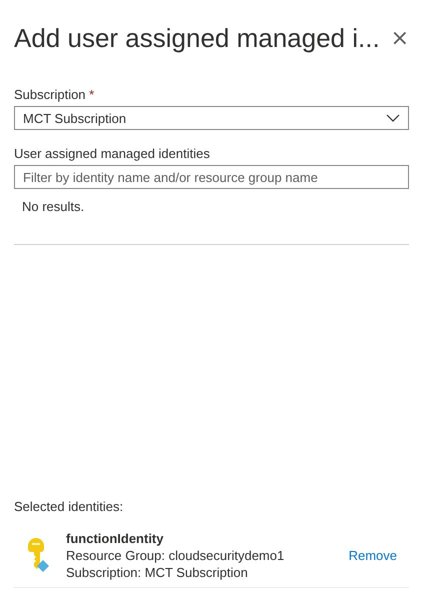 This screenshot has height=603, width=429. What do you see at coordinates (378, 555) in the screenshot?
I see `remove-link: Remove` at bounding box center [378, 555].